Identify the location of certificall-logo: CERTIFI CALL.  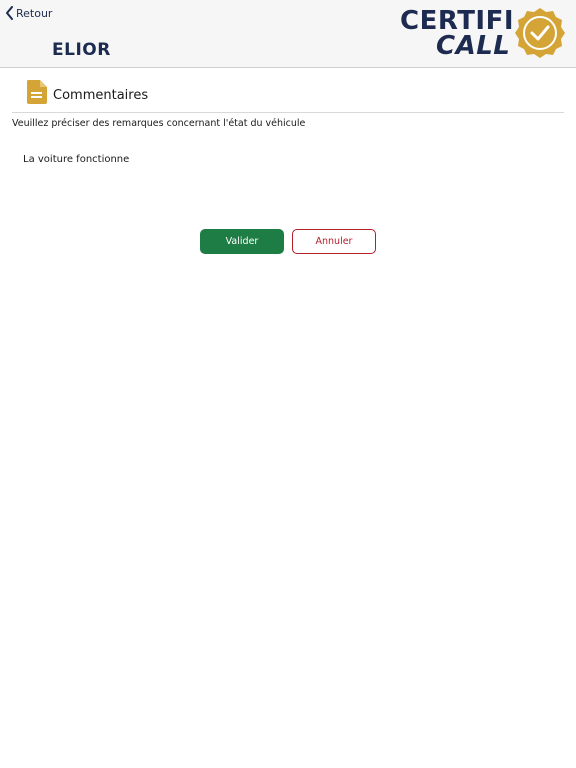
(484, 34).